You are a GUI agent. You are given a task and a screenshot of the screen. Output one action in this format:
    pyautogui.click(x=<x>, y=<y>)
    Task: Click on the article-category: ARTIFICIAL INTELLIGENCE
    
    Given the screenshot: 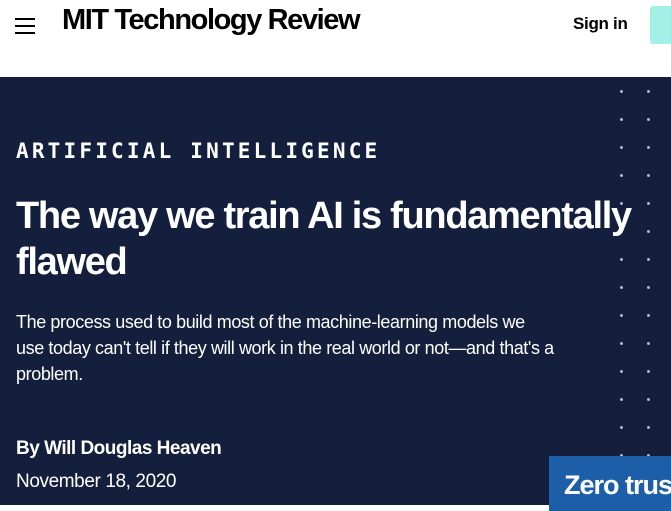 What is the action you would take?
    pyautogui.click(x=198, y=151)
    